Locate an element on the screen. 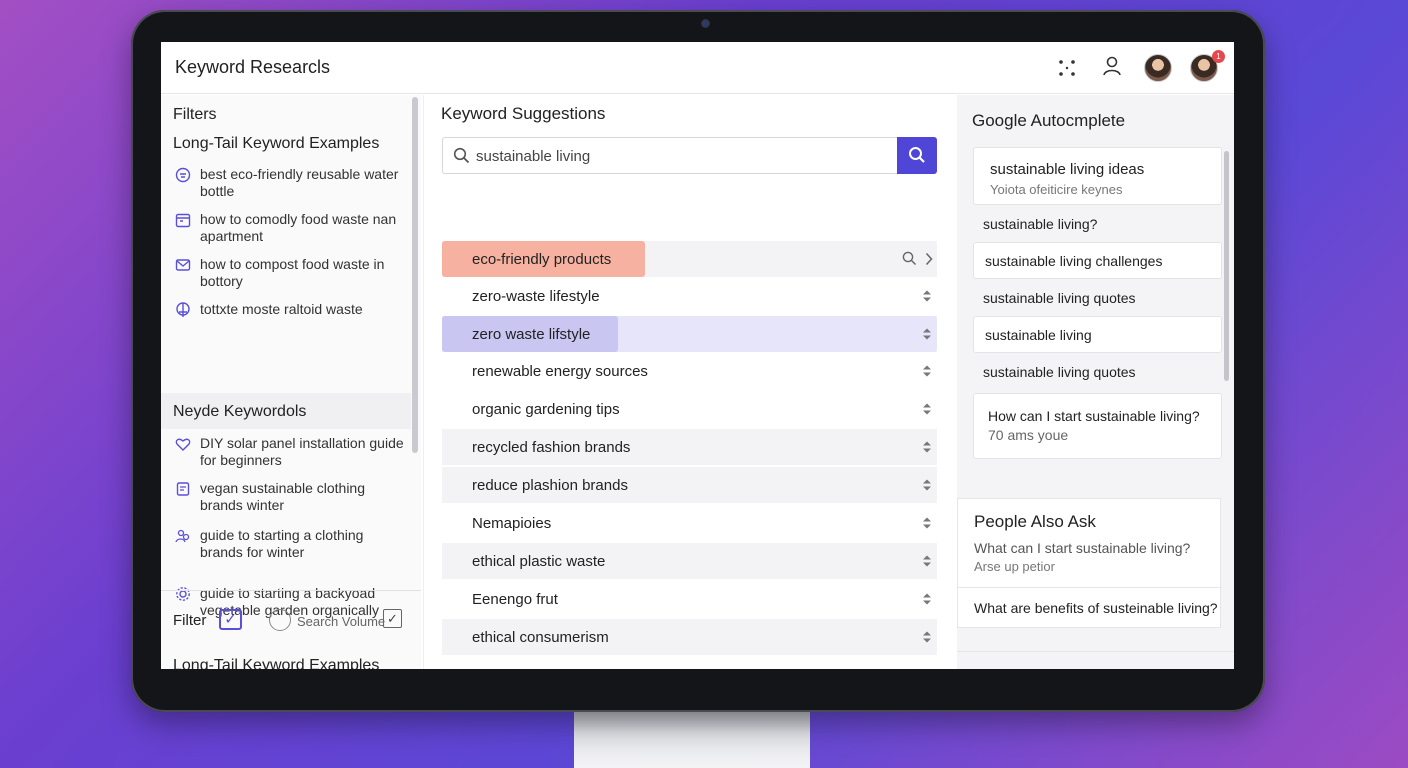 This screenshot has width=1408, height=768. keyword-row: eco-friendly products is located at coordinates (689, 259).